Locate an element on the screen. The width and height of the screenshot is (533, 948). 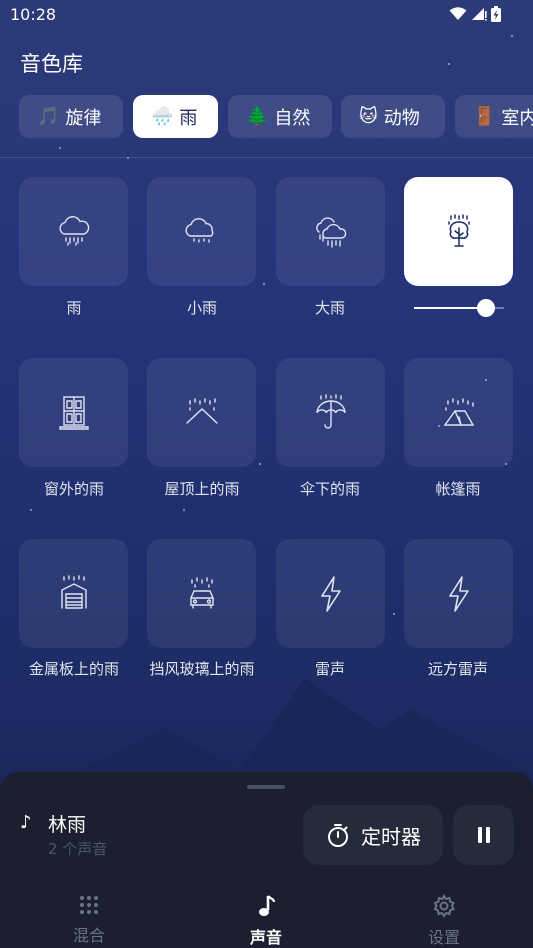
sound-tile-heavy-rain is located at coordinates (330, 231).